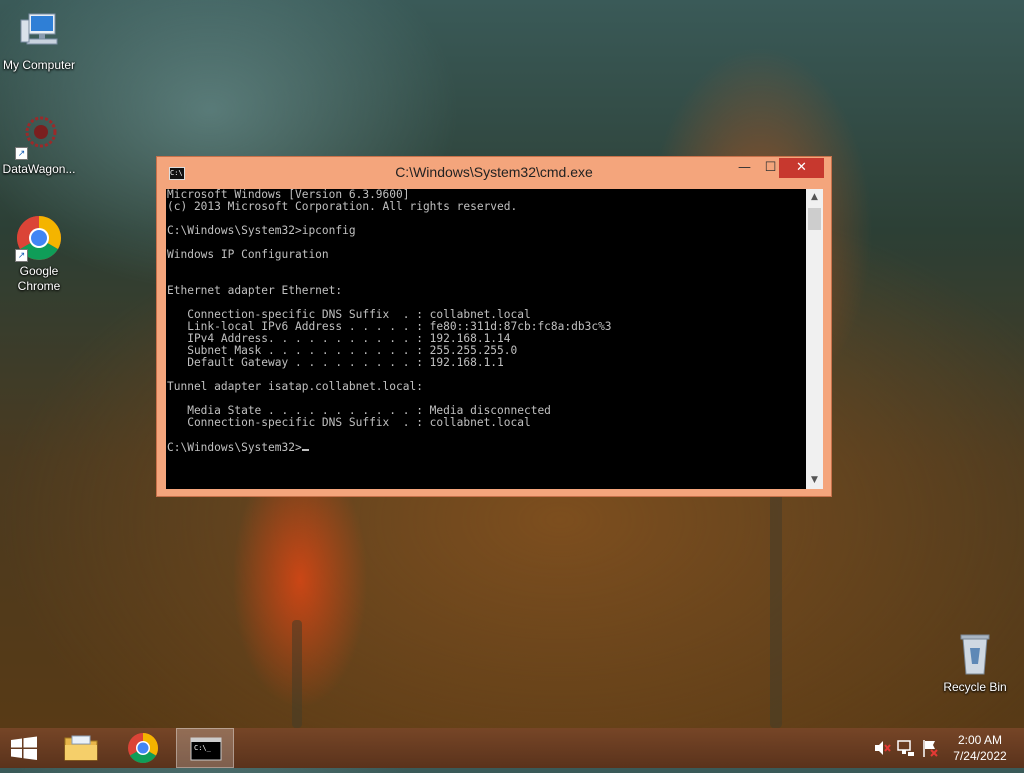 The width and height of the screenshot is (1024, 773). I want to click on console-line: Tunnel adapter isatap.collabnet.local:, so click(295, 386).